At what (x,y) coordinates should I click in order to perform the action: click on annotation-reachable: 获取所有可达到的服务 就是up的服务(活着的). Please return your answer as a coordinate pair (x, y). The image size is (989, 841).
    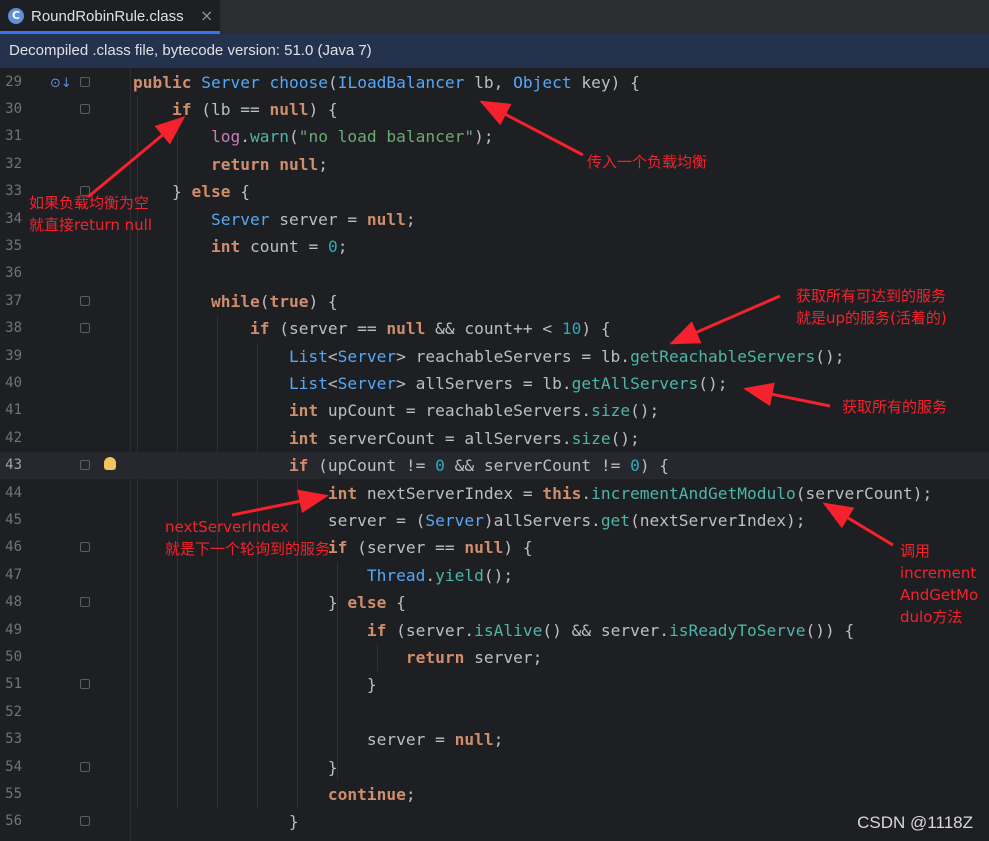
    Looking at the image, I should click on (871, 307).